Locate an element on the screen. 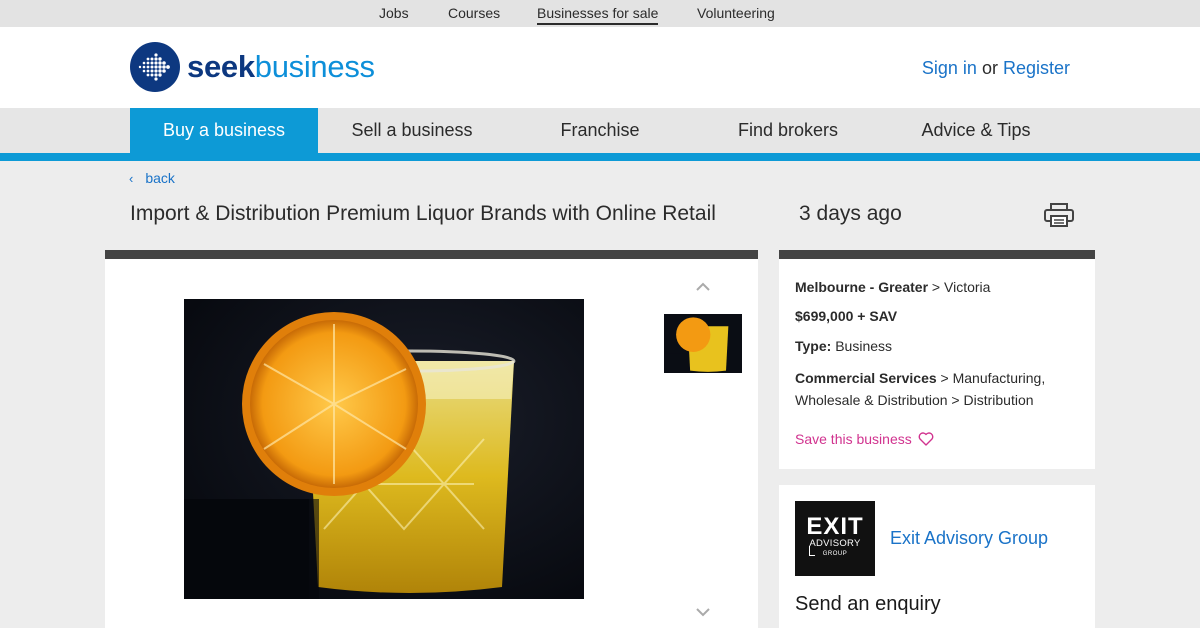 The image size is (1200, 628). nav-accent-line is located at coordinates (600, 157).